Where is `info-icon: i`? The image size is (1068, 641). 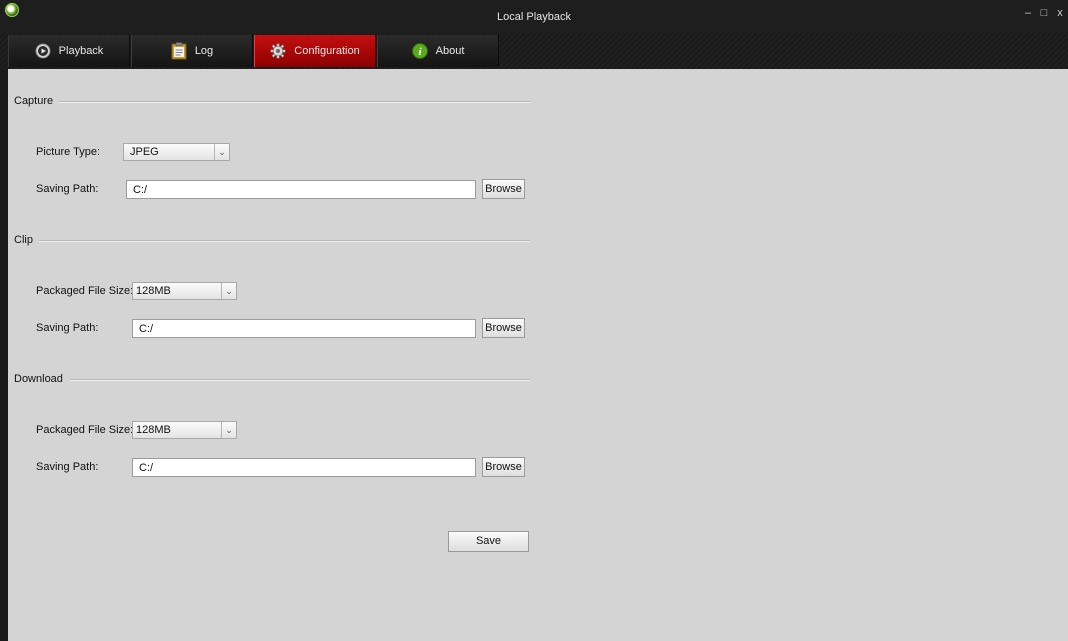
info-icon: i is located at coordinates (419, 51).